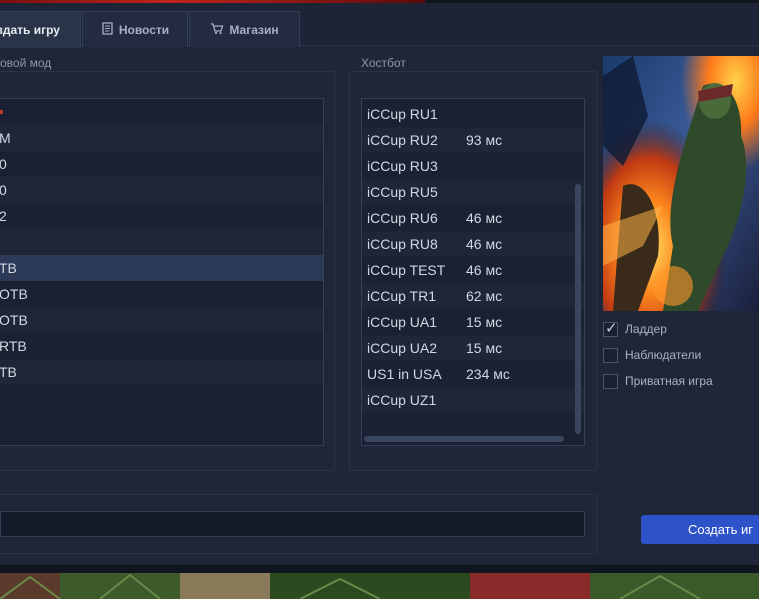 Image resolution: width=759 pixels, height=599 pixels. What do you see at coordinates (107, 29) in the screenshot?
I see `news-icon` at bounding box center [107, 29].